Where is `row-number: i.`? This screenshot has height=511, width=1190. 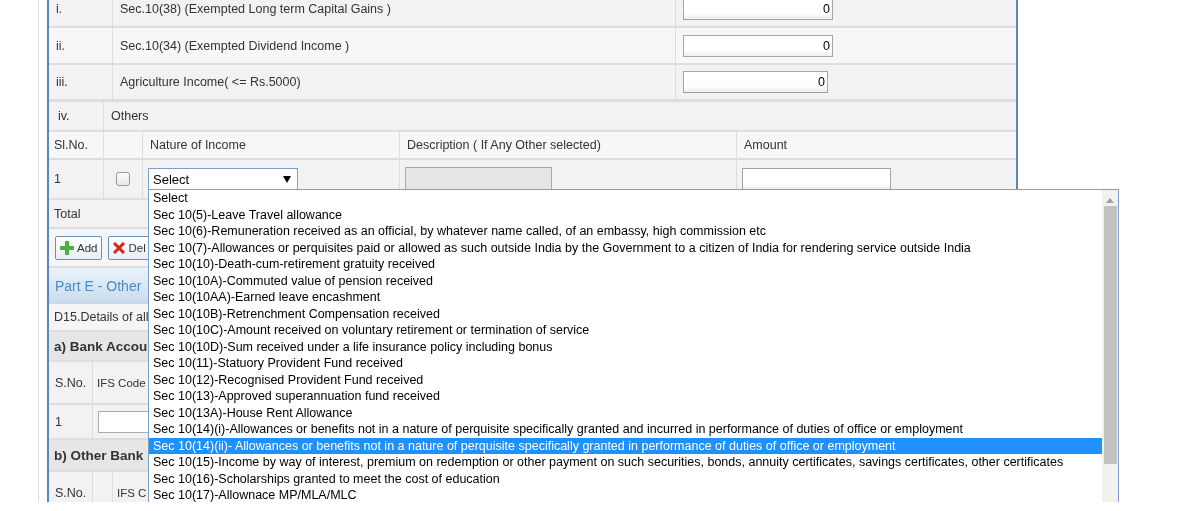 row-number: i. is located at coordinates (59, 8).